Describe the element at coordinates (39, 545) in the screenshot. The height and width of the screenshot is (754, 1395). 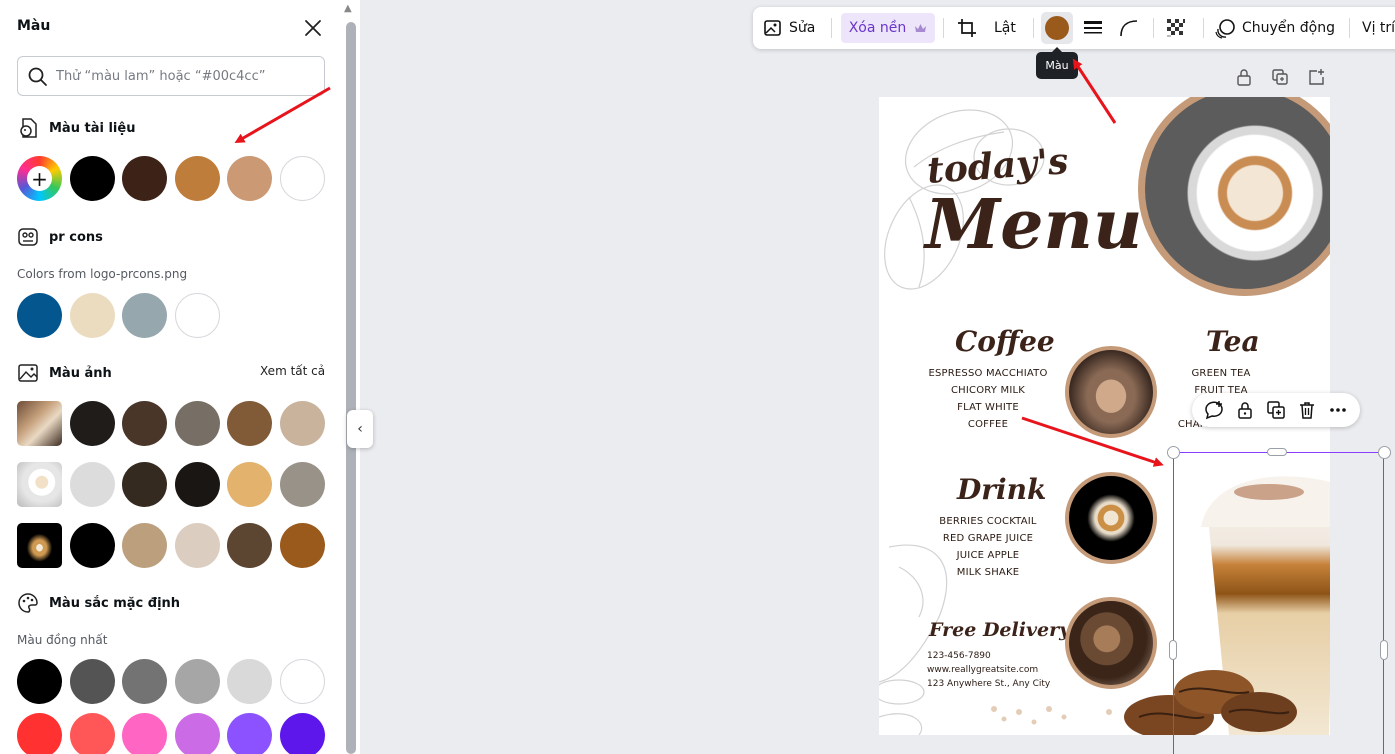
I see `photo-thumb-latte` at that location.